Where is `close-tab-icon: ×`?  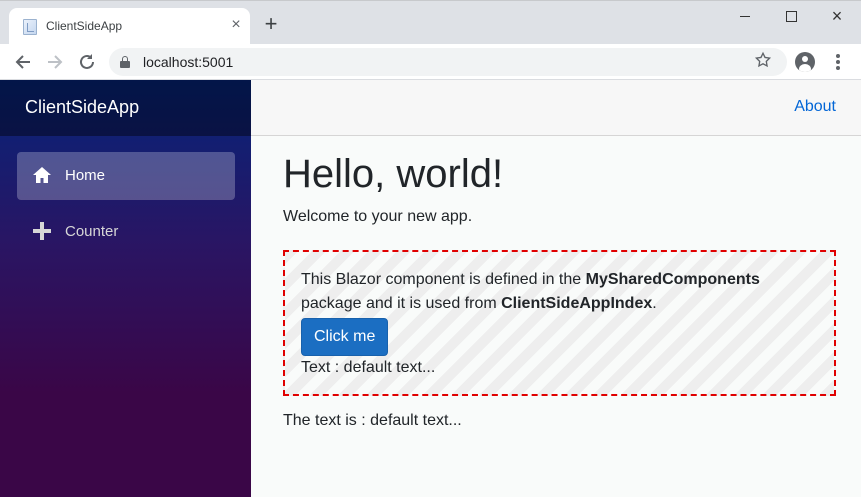
close-tab-icon: × is located at coordinates (236, 25).